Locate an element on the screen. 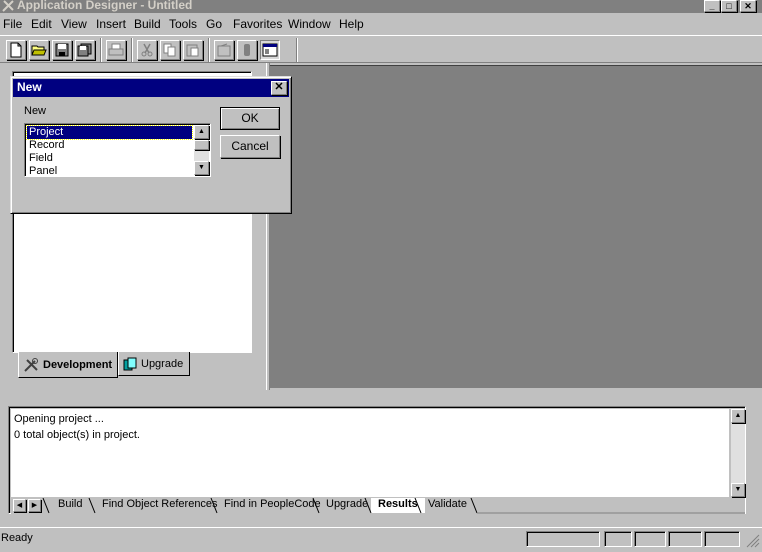  save-all-button is located at coordinates (85, 50).